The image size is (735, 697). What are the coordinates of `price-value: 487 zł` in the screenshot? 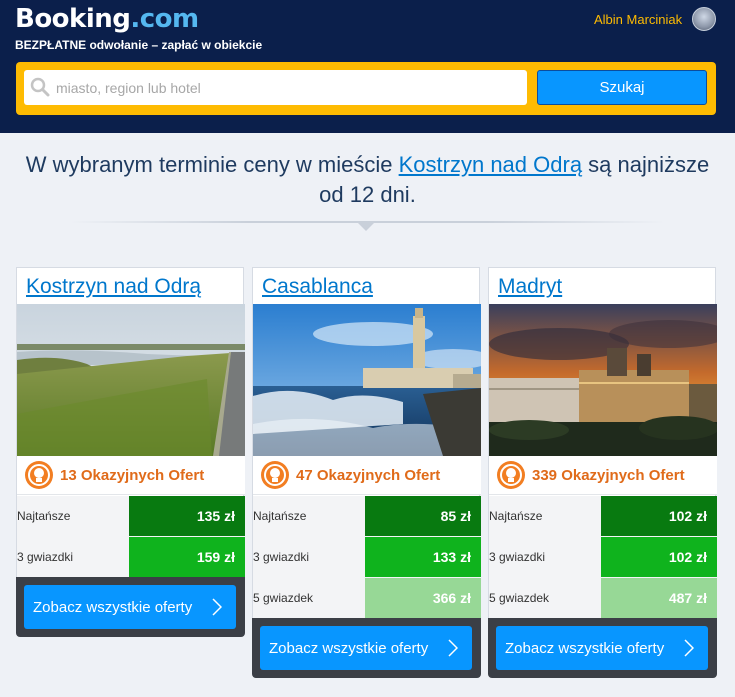 It's located at (659, 598).